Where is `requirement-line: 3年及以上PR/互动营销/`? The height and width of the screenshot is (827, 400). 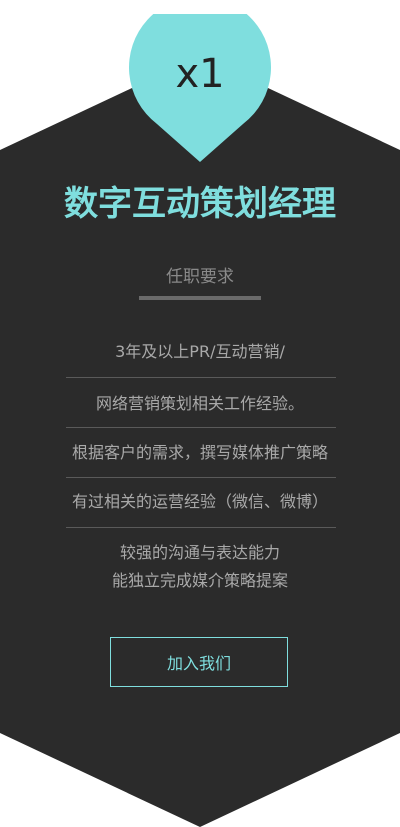
requirement-line: 3年及以上PR/互动营销/ is located at coordinates (200, 351).